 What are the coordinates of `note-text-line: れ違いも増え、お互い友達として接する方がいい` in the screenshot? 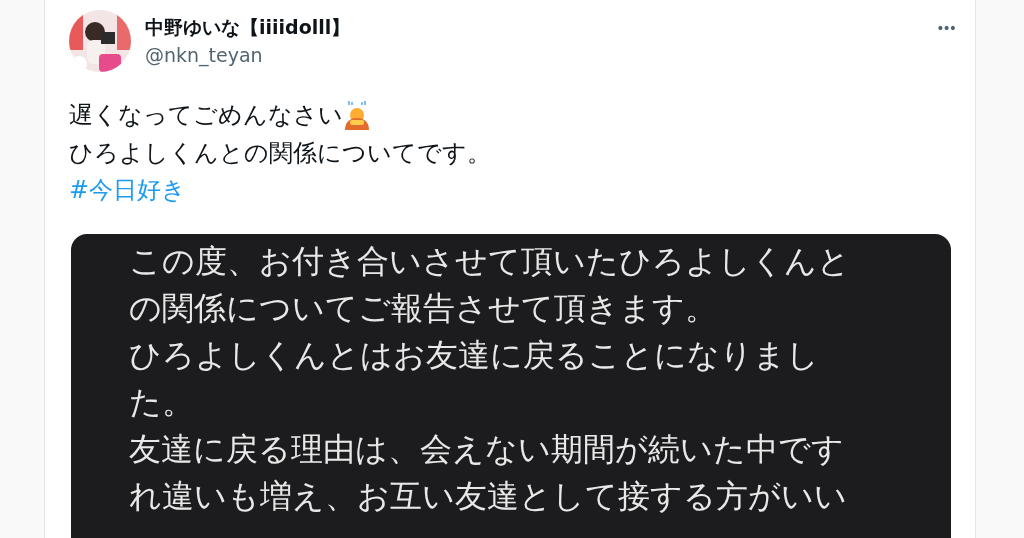 It's located at (488, 496).